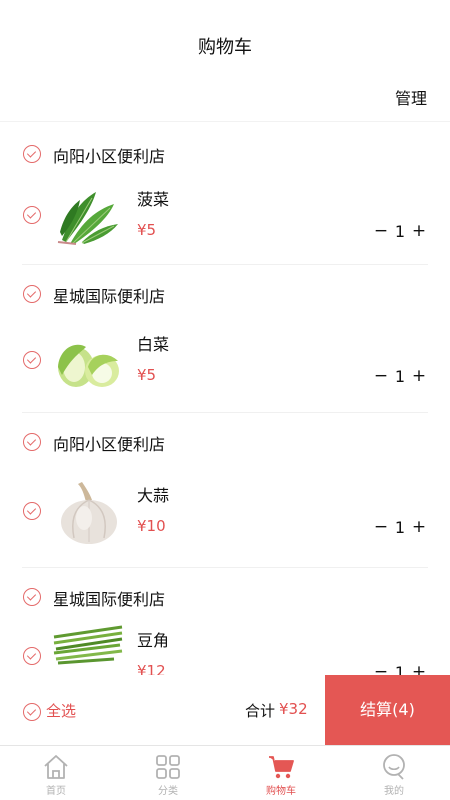 Image resolution: width=450 pixels, height=800 pixels. What do you see at coordinates (56, 767) in the screenshot?
I see `home-icon` at bounding box center [56, 767].